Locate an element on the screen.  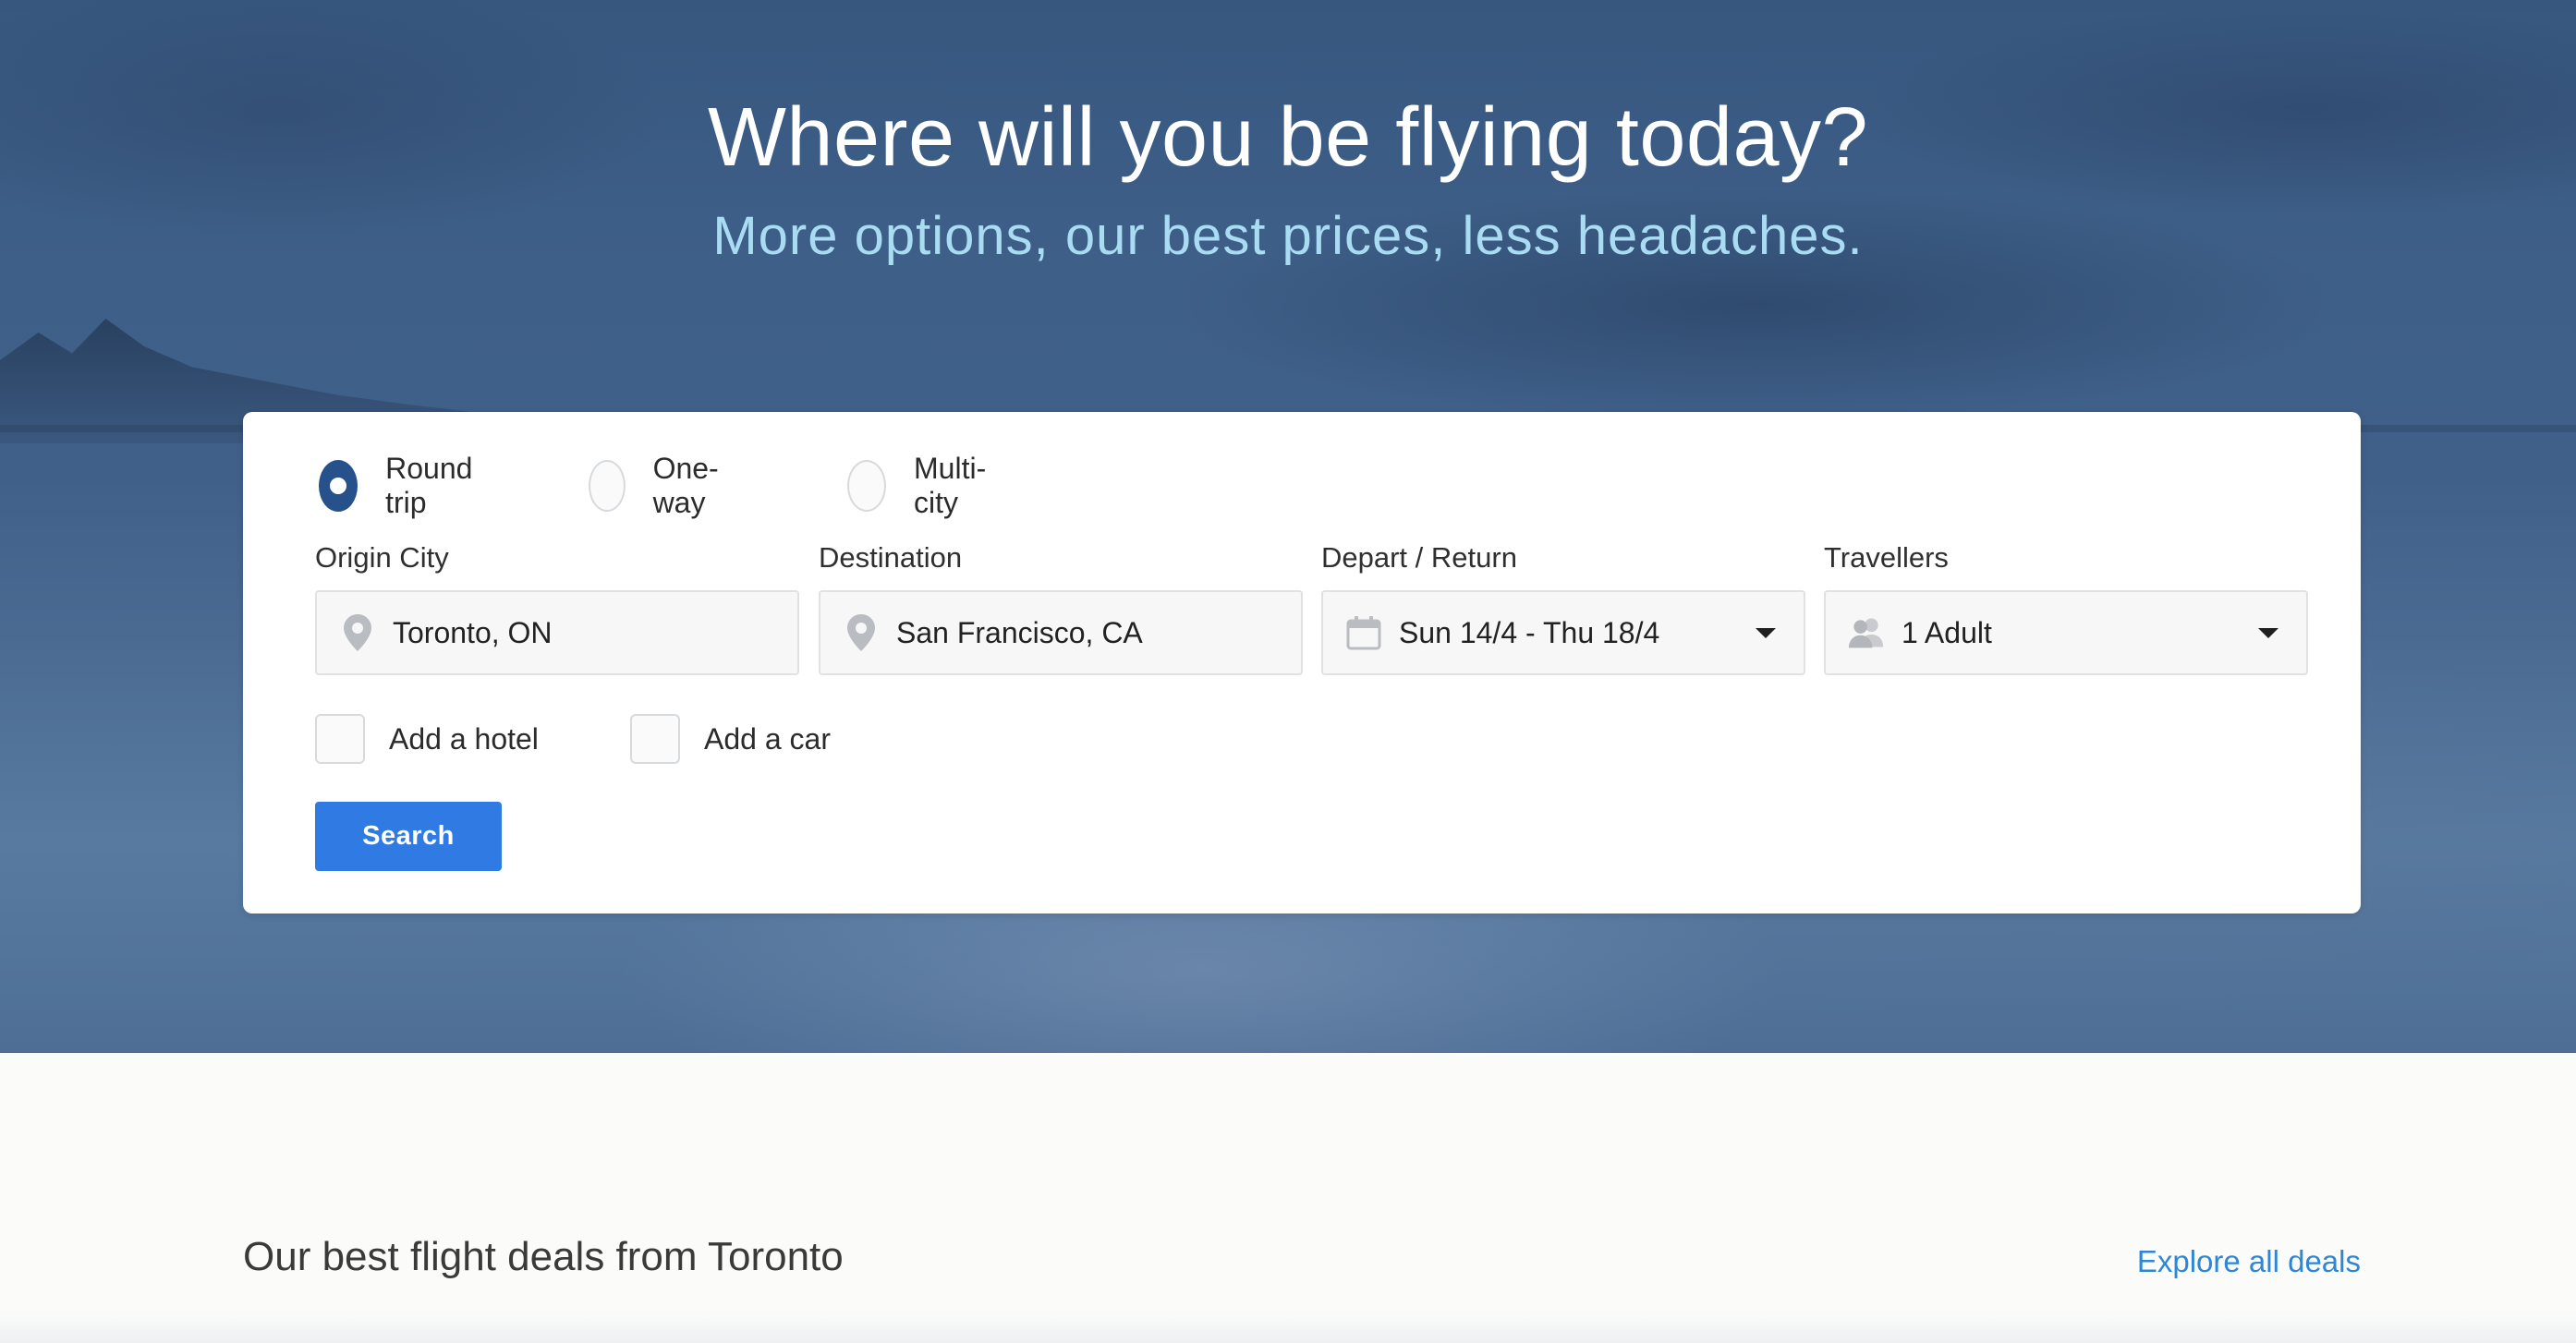
add-hotel-checkbox: Add a hotel is located at coordinates (427, 739).